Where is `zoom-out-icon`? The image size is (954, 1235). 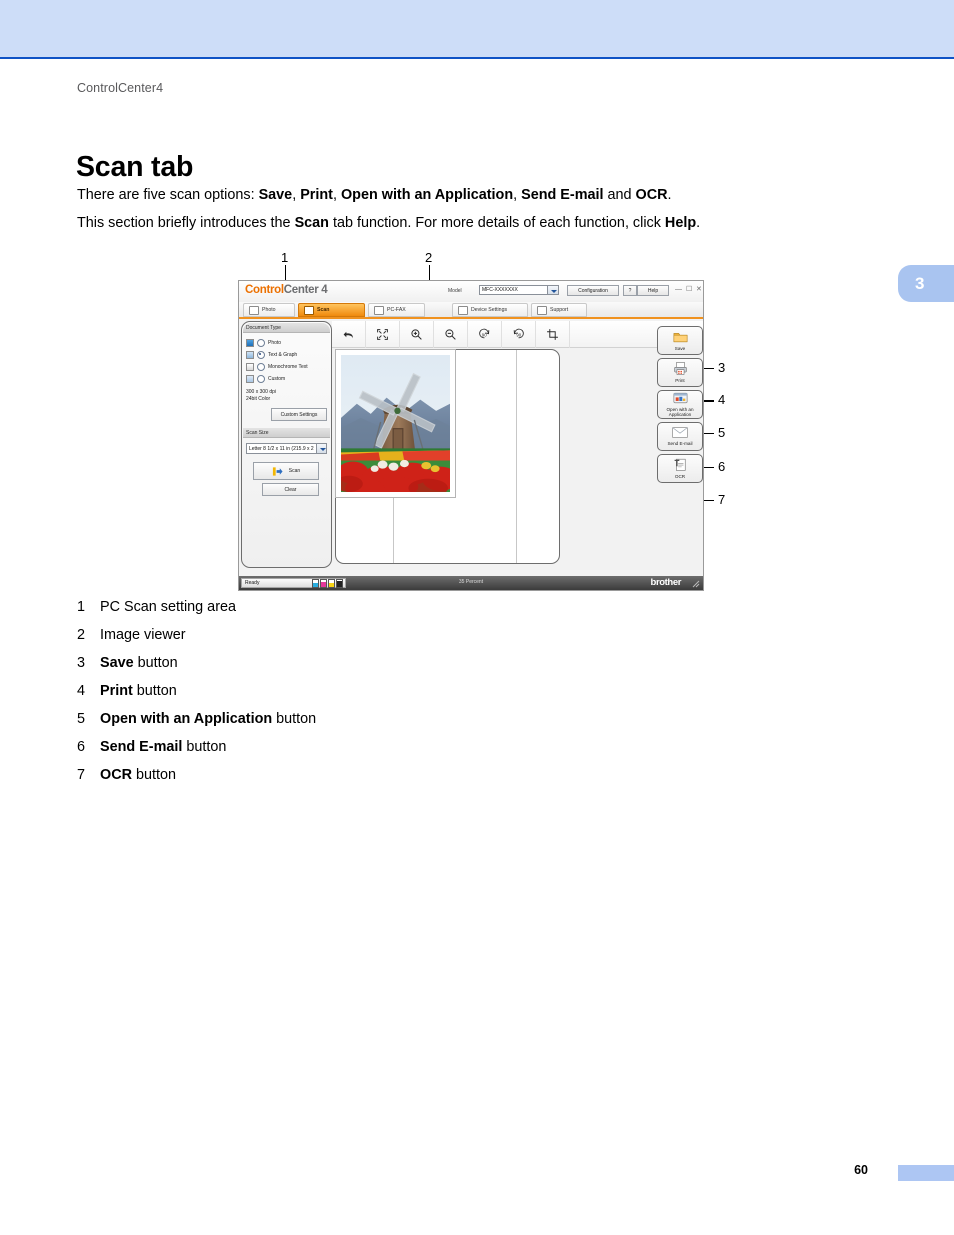
zoom-out-icon is located at coordinates (451, 334).